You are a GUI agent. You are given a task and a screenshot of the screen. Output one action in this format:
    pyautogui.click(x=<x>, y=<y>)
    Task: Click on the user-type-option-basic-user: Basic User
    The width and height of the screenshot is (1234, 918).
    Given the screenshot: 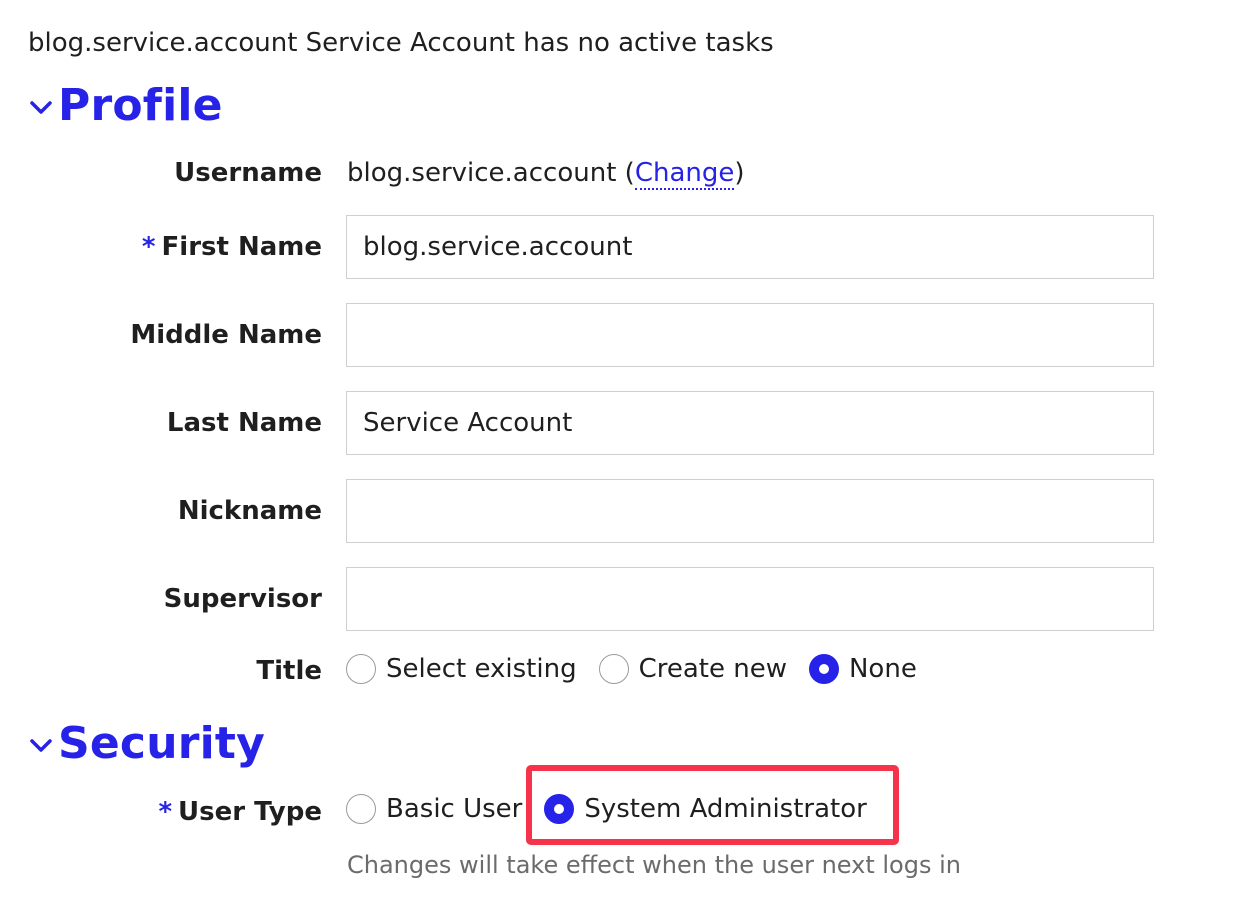 What is the action you would take?
    pyautogui.click(x=434, y=809)
    